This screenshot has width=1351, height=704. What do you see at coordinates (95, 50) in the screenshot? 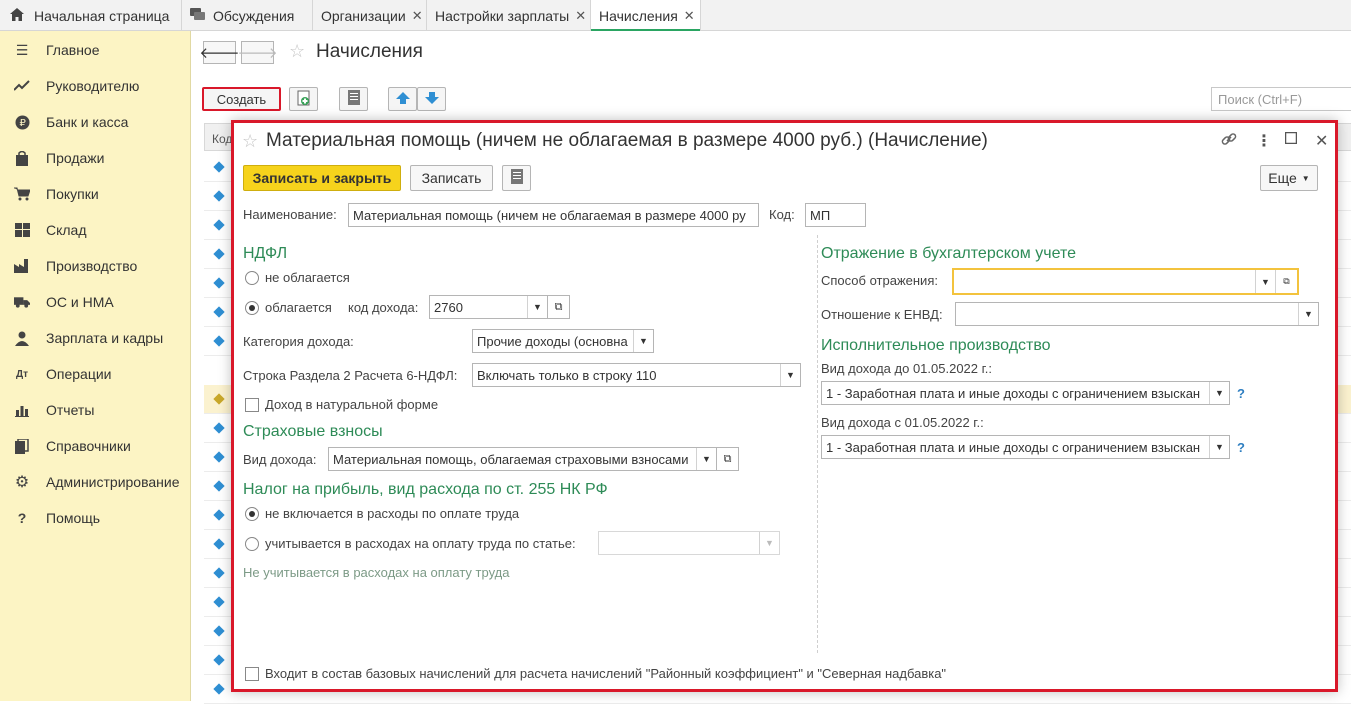
I see `sidebar-item-main: ☰Главное` at bounding box center [95, 50].